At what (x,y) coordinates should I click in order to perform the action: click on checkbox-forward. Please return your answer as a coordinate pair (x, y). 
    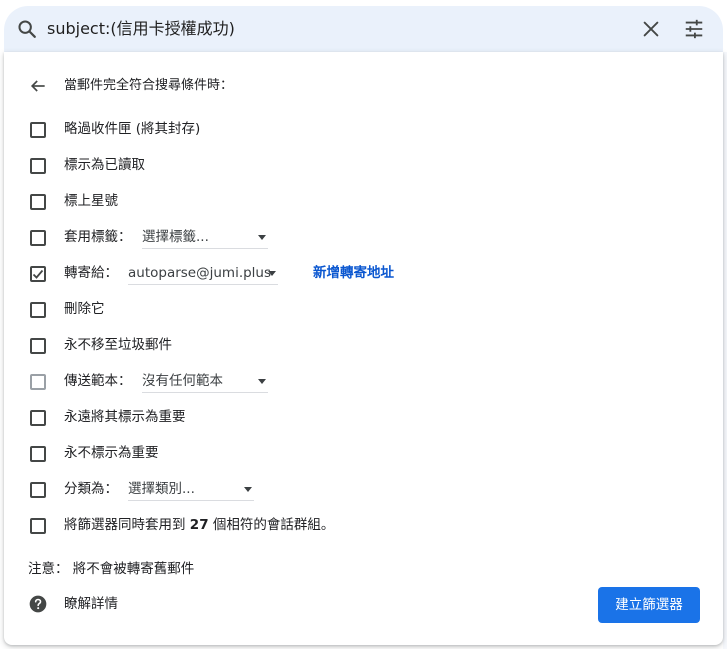
    Looking at the image, I should click on (38, 274).